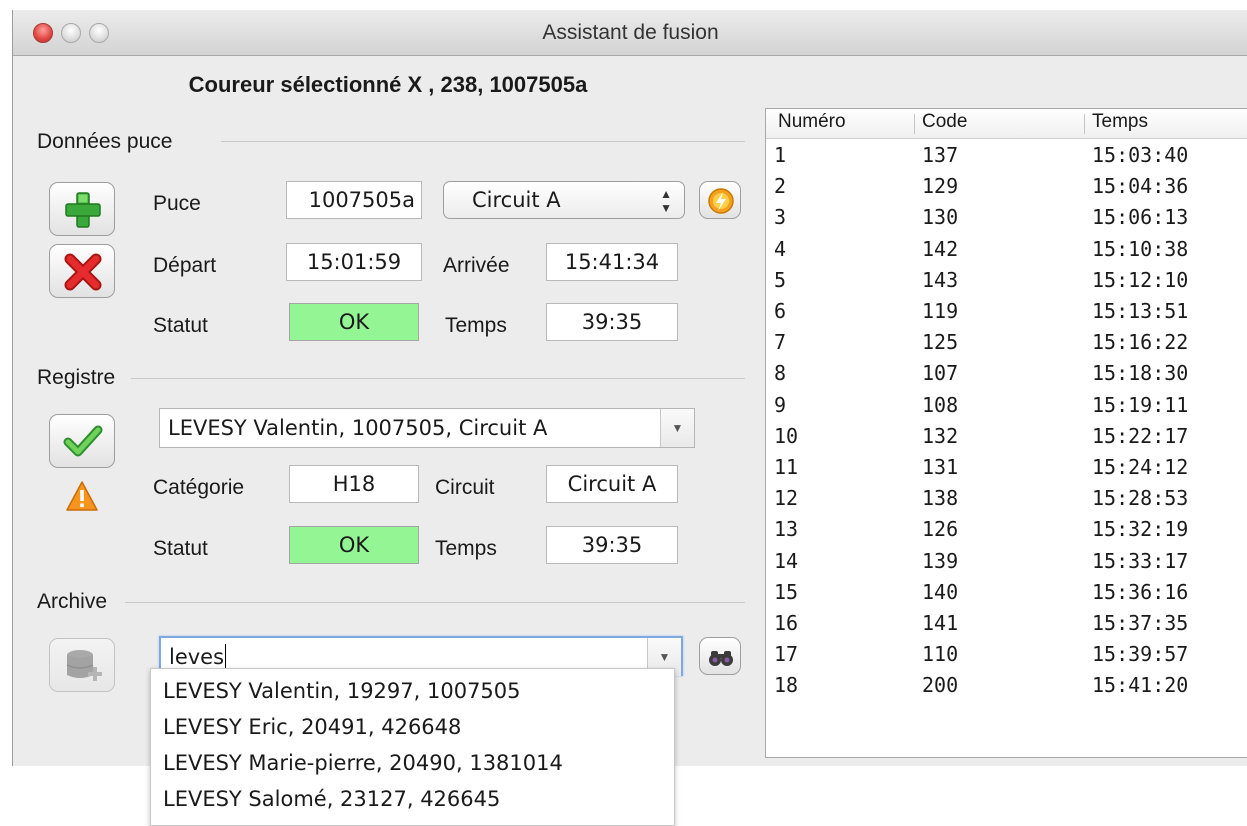  What do you see at coordinates (677, 428) in the screenshot?
I see `combo-dropdown-icon: ▼` at bounding box center [677, 428].